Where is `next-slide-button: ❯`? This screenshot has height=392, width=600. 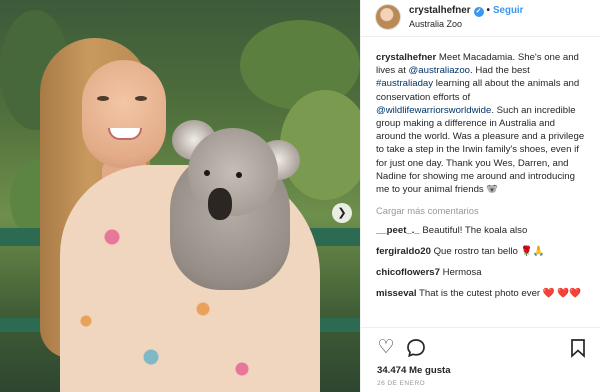
next-slide-button: ❯ is located at coordinates (342, 213).